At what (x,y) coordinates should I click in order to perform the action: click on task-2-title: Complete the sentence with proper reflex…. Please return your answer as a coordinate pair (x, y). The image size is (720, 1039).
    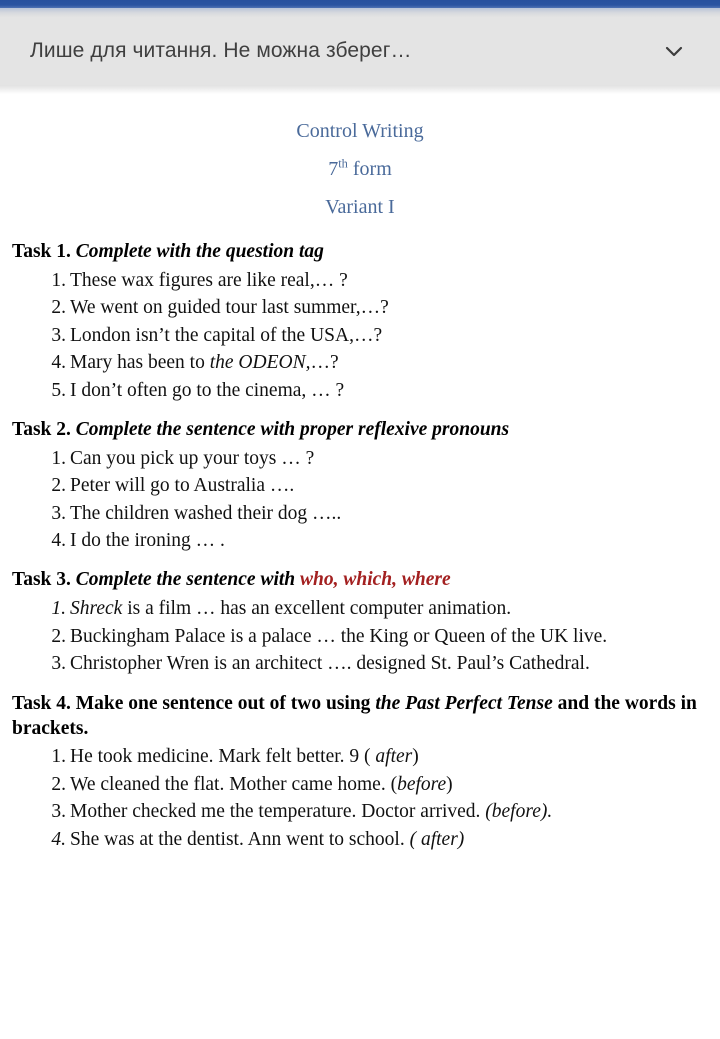
    Looking at the image, I should click on (292, 429).